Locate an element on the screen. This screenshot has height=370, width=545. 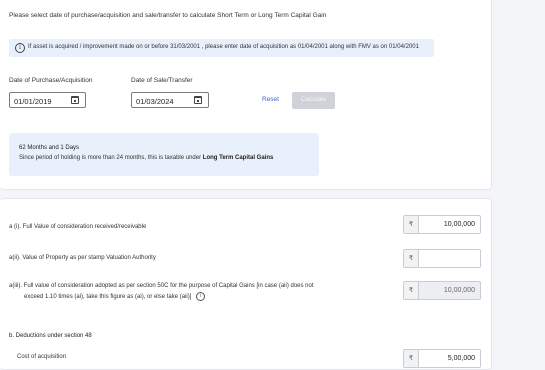
adopted-value-value: 10,00,000 is located at coordinates (459, 290).